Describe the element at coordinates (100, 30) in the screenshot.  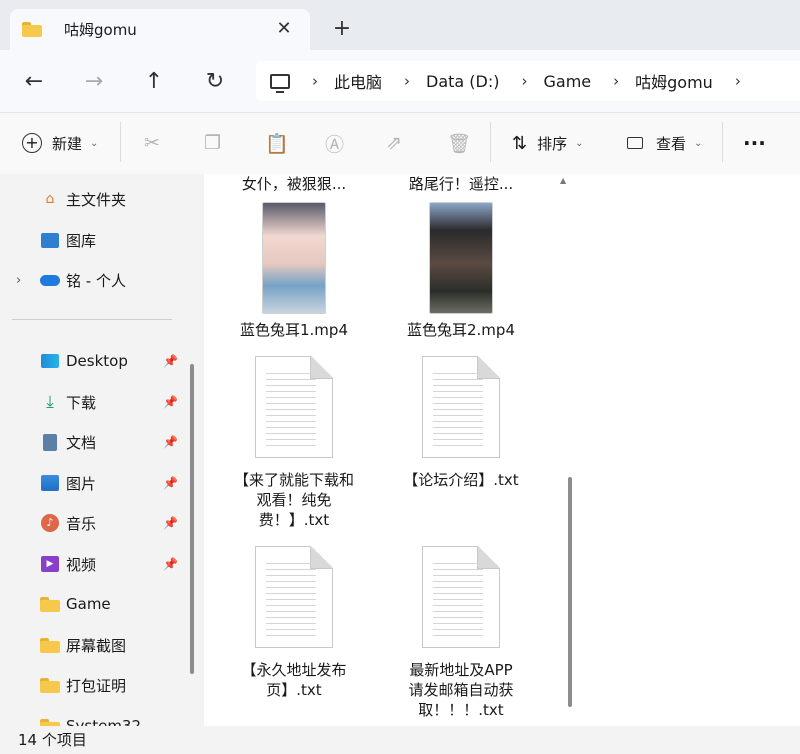
I see `tab-title: 咕姆gomu` at that location.